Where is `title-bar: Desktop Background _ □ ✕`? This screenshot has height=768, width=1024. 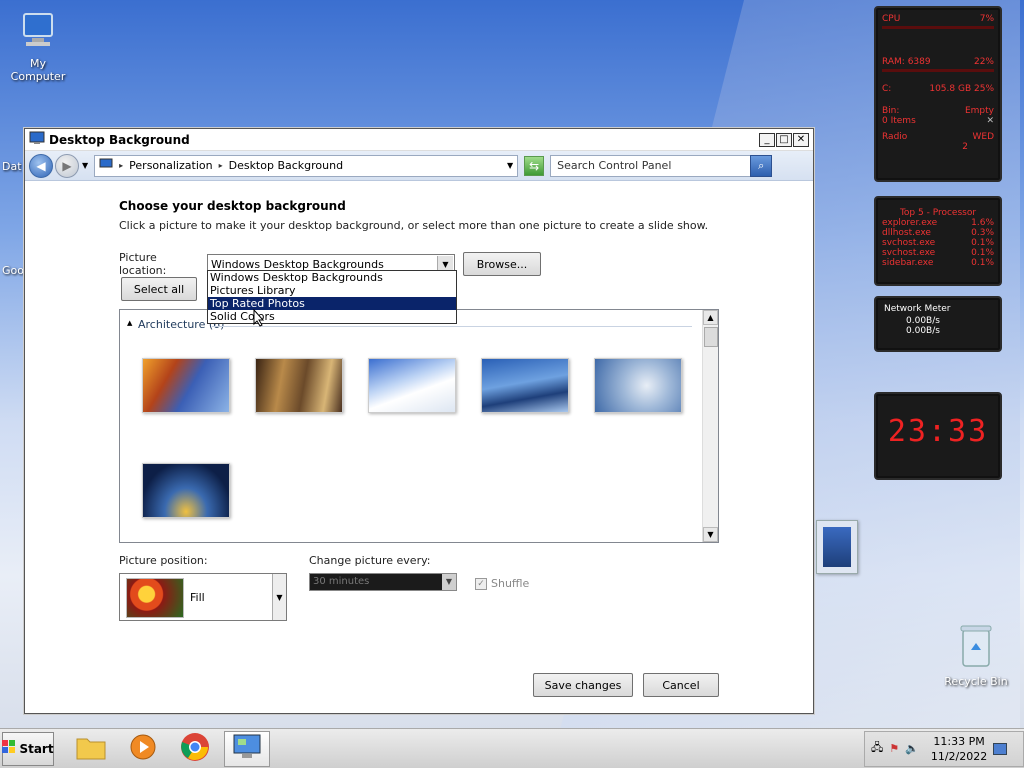 title-bar: Desktop Background _ □ ✕ is located at coordinates (419, 140).